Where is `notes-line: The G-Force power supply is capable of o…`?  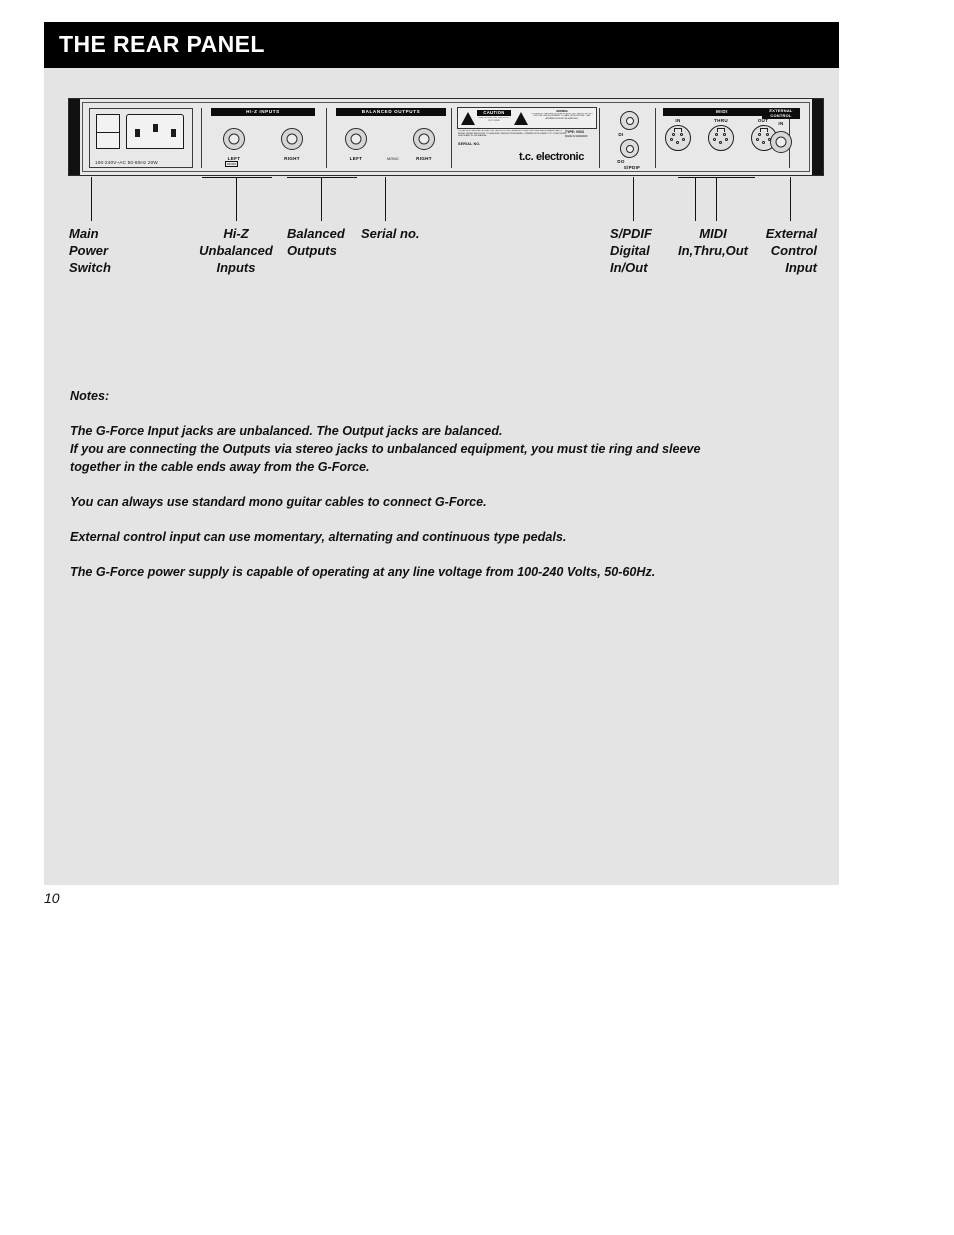 notes-line: The G-Force power supply is capable of o… is located at coordinates (363, 572).